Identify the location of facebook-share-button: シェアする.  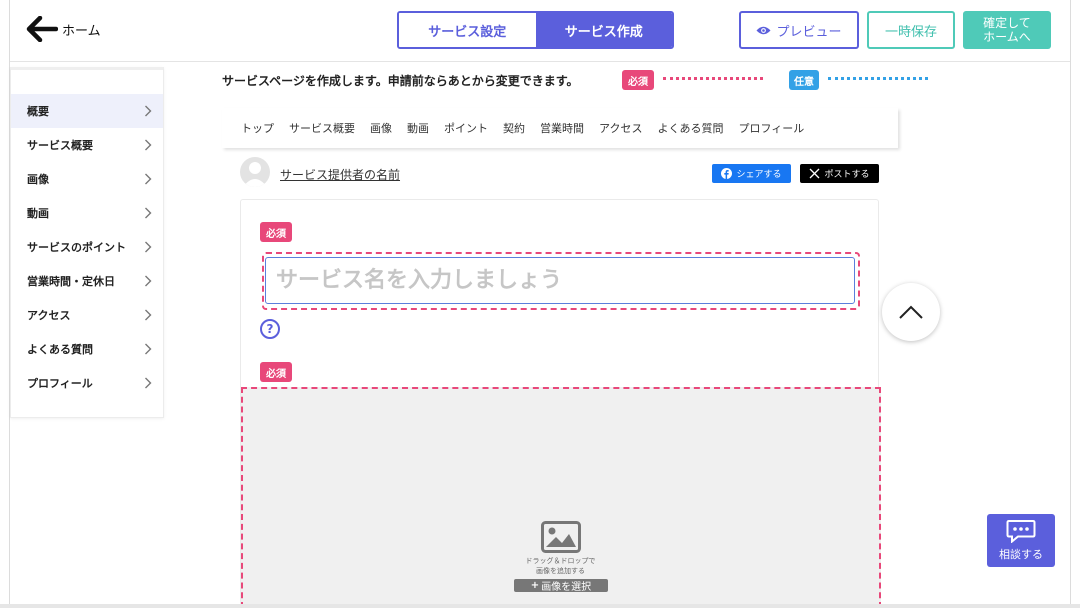
(751, 173).